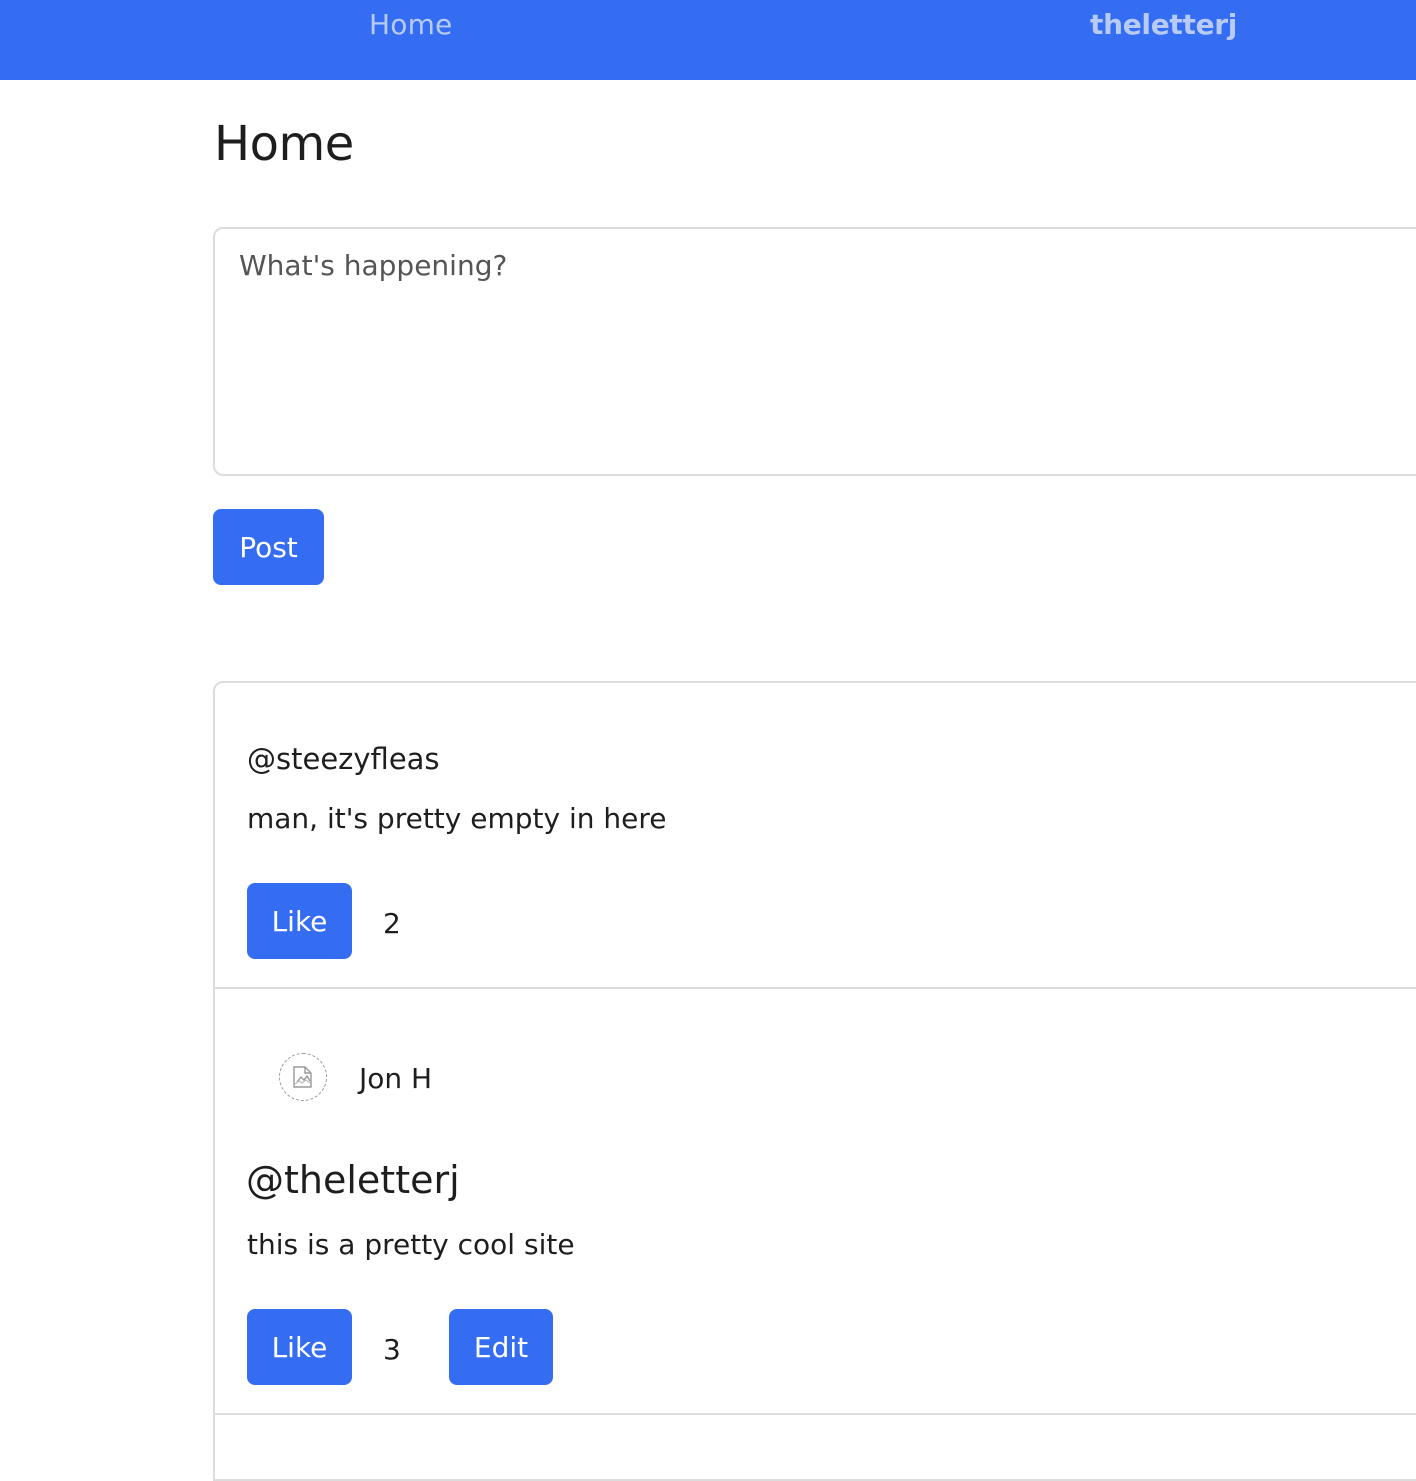 The image size is (1416, 1481). I want to click on broken-image-icon, so click(302, 1077).